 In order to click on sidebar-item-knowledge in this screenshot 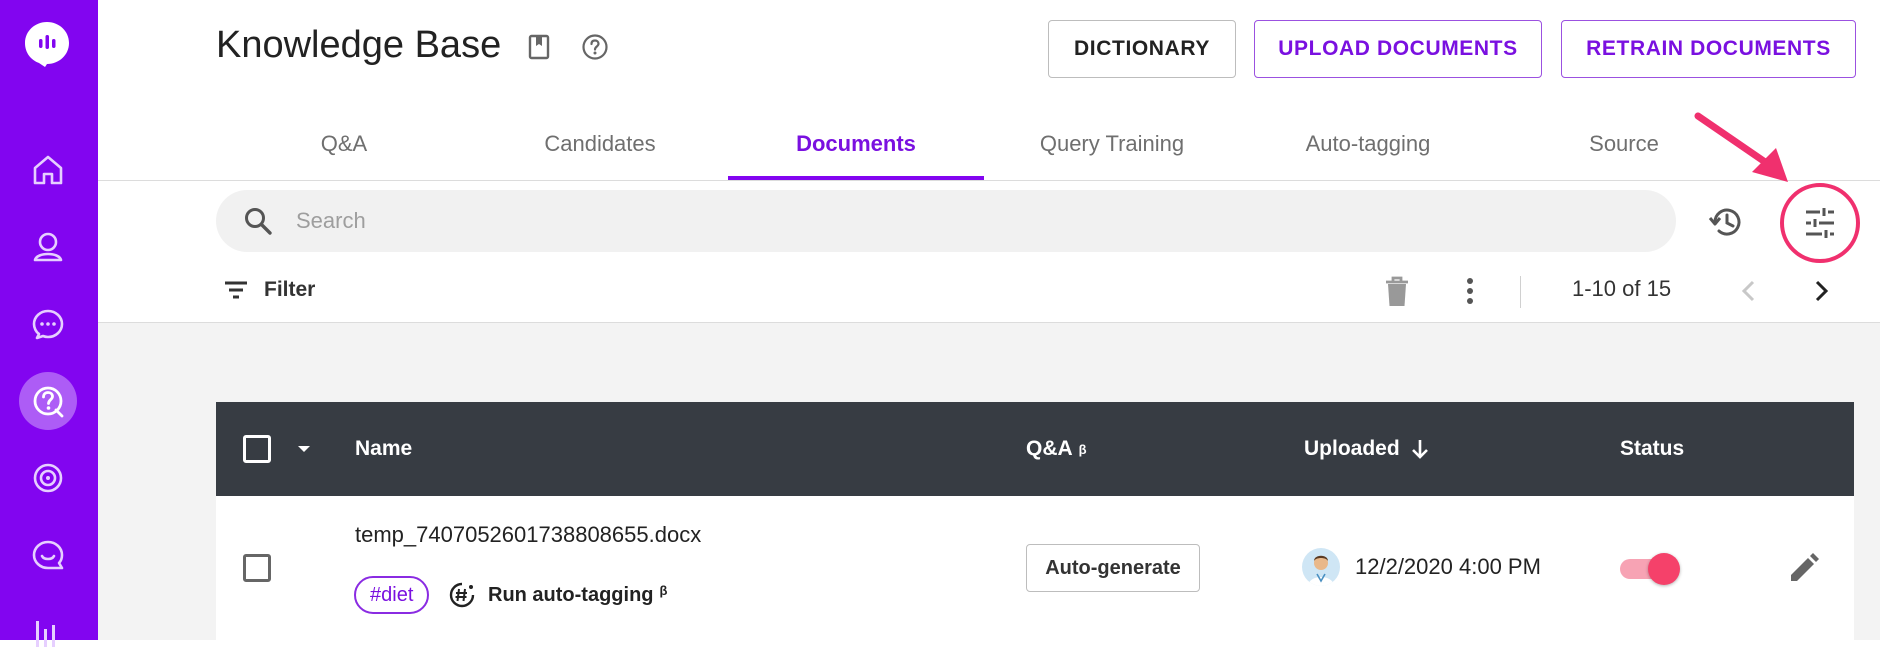, I will do `click(48, 401)`.